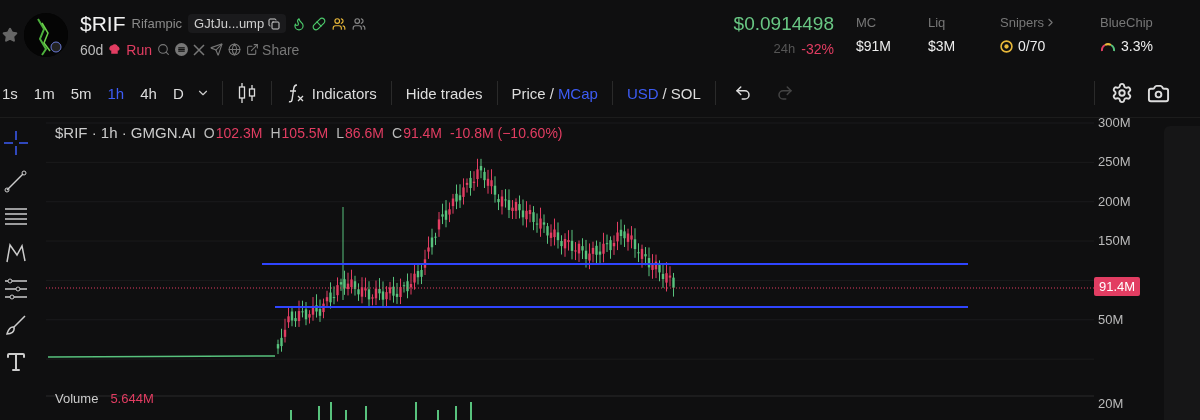 The width and height of the screenshot is (1200, 420). Describe the element at coordinates (16, 289) in the screenshot. I see `levels-icon` at that location.